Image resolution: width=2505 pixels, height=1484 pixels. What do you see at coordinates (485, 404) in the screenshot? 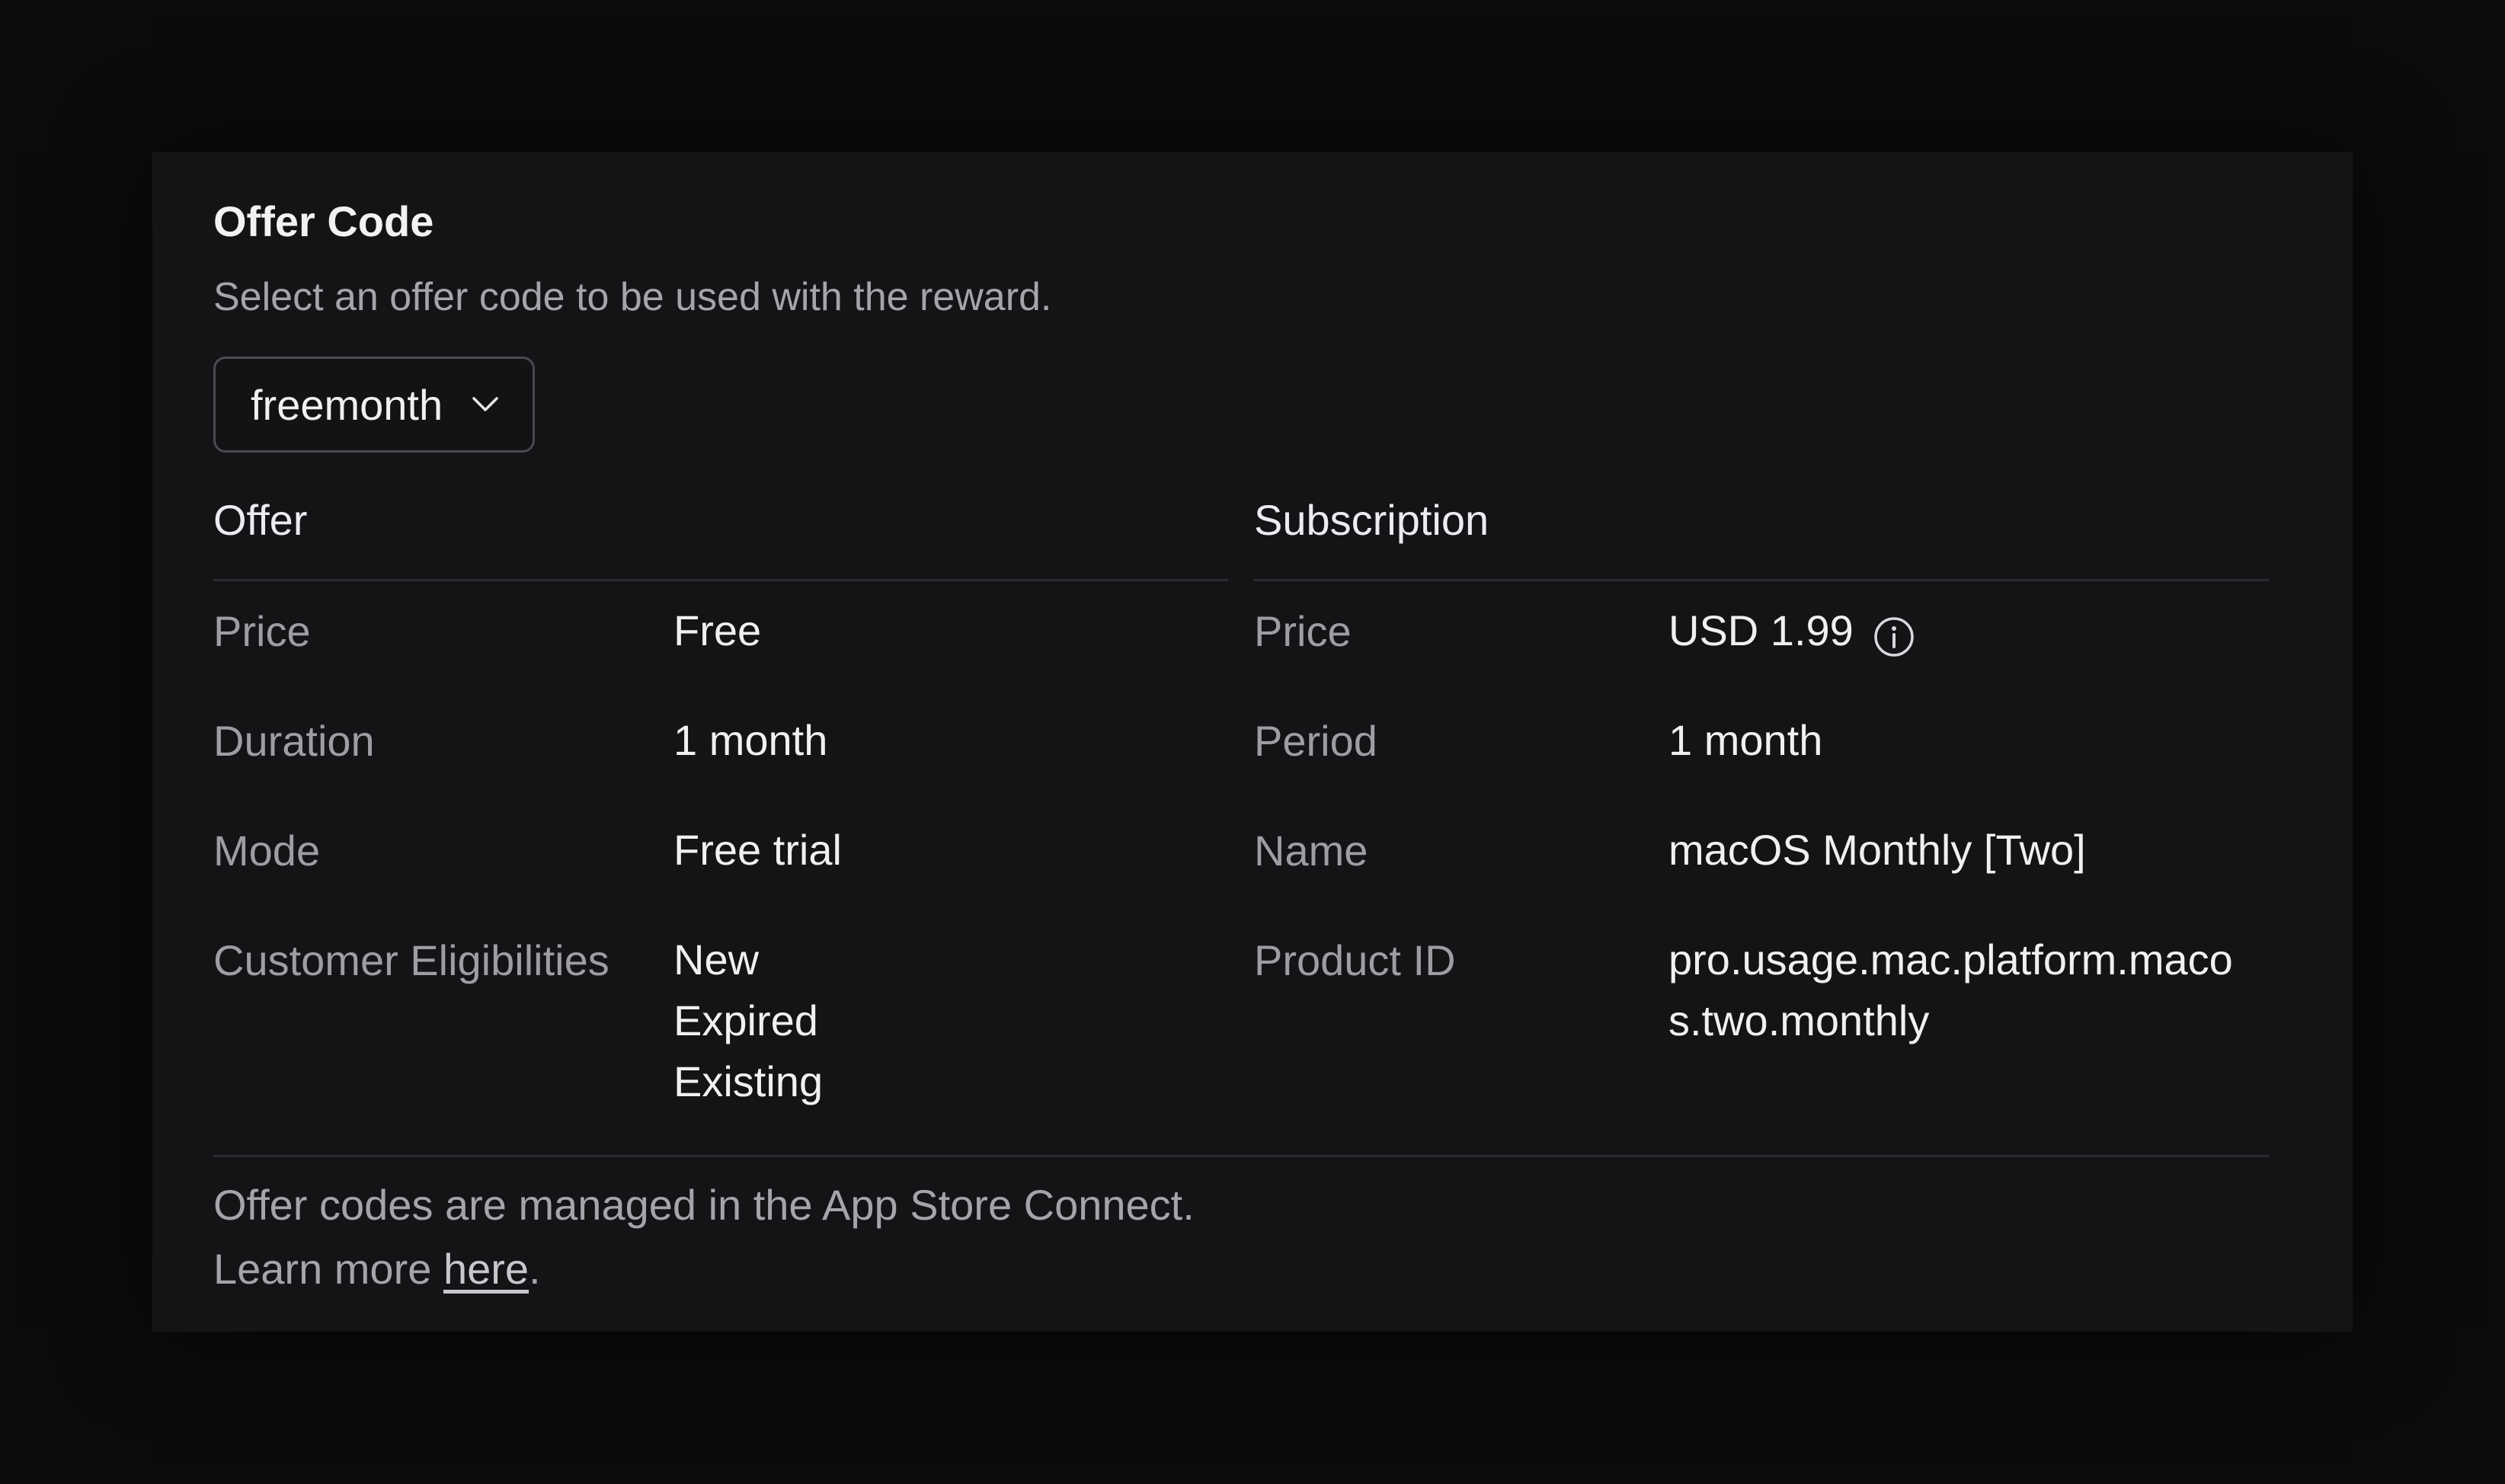
I see `chevron-down-icon` at bounding box center [485, 404].